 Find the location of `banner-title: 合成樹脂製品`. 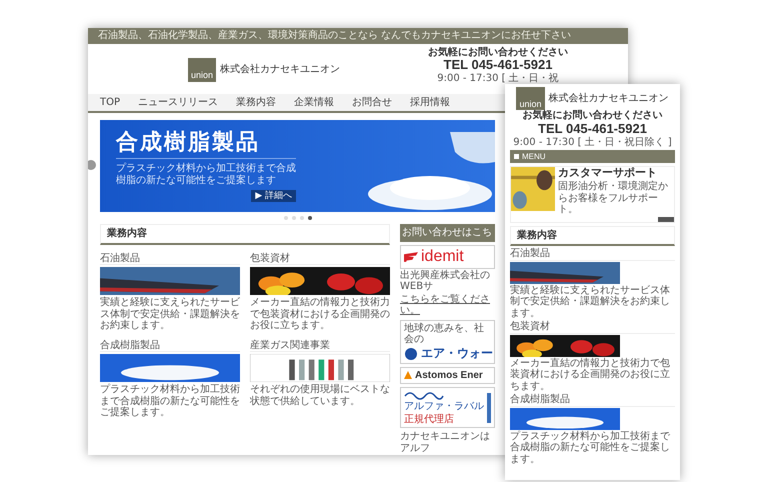

banner-title: 合成樹脂製品 is located at coordinates (206, 144).